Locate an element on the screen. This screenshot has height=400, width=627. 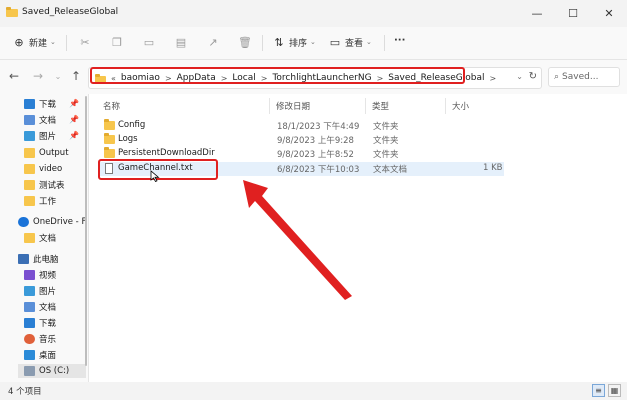
mouse-cursor-icon is located at coordinates (155, 176).